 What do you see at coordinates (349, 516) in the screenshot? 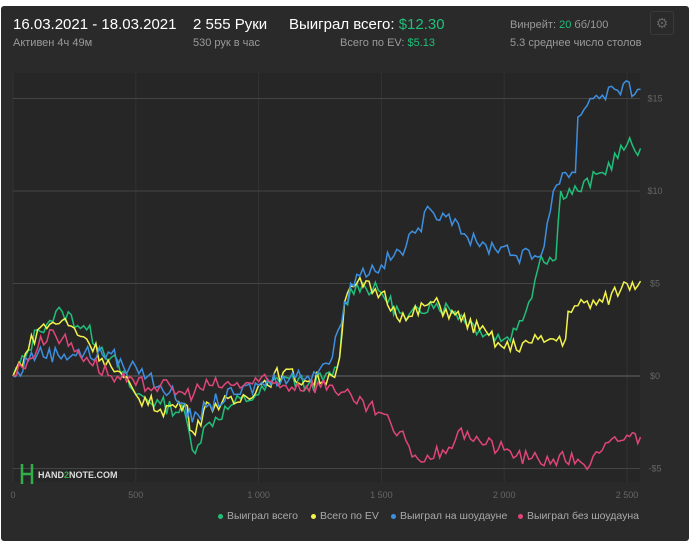
I see `legend-label: Всего по EV` at bounding box center [349, 516].